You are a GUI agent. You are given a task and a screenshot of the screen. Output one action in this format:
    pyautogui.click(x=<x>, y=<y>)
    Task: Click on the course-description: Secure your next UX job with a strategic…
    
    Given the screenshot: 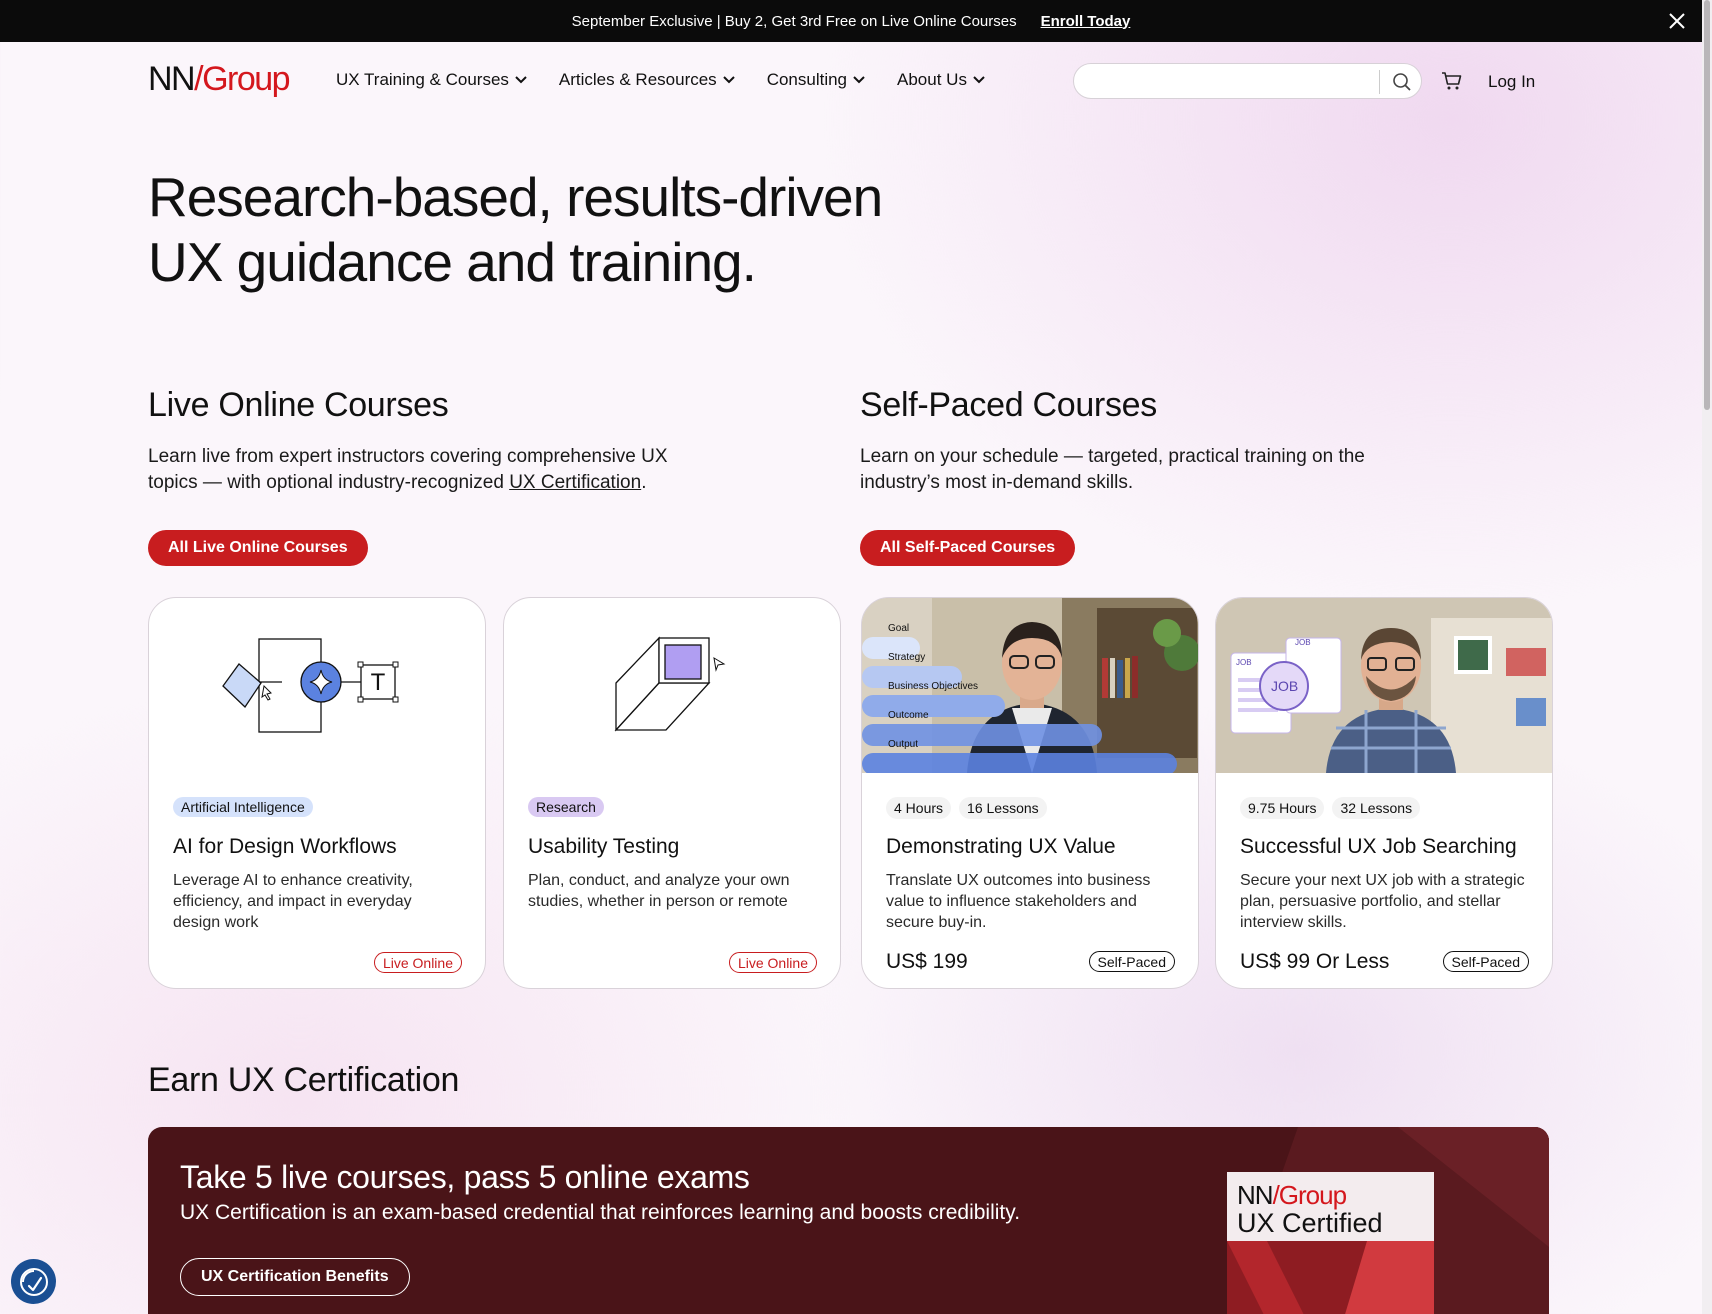 What is the action you would take?
    pyautogui.click(x=1382, y=901)
    